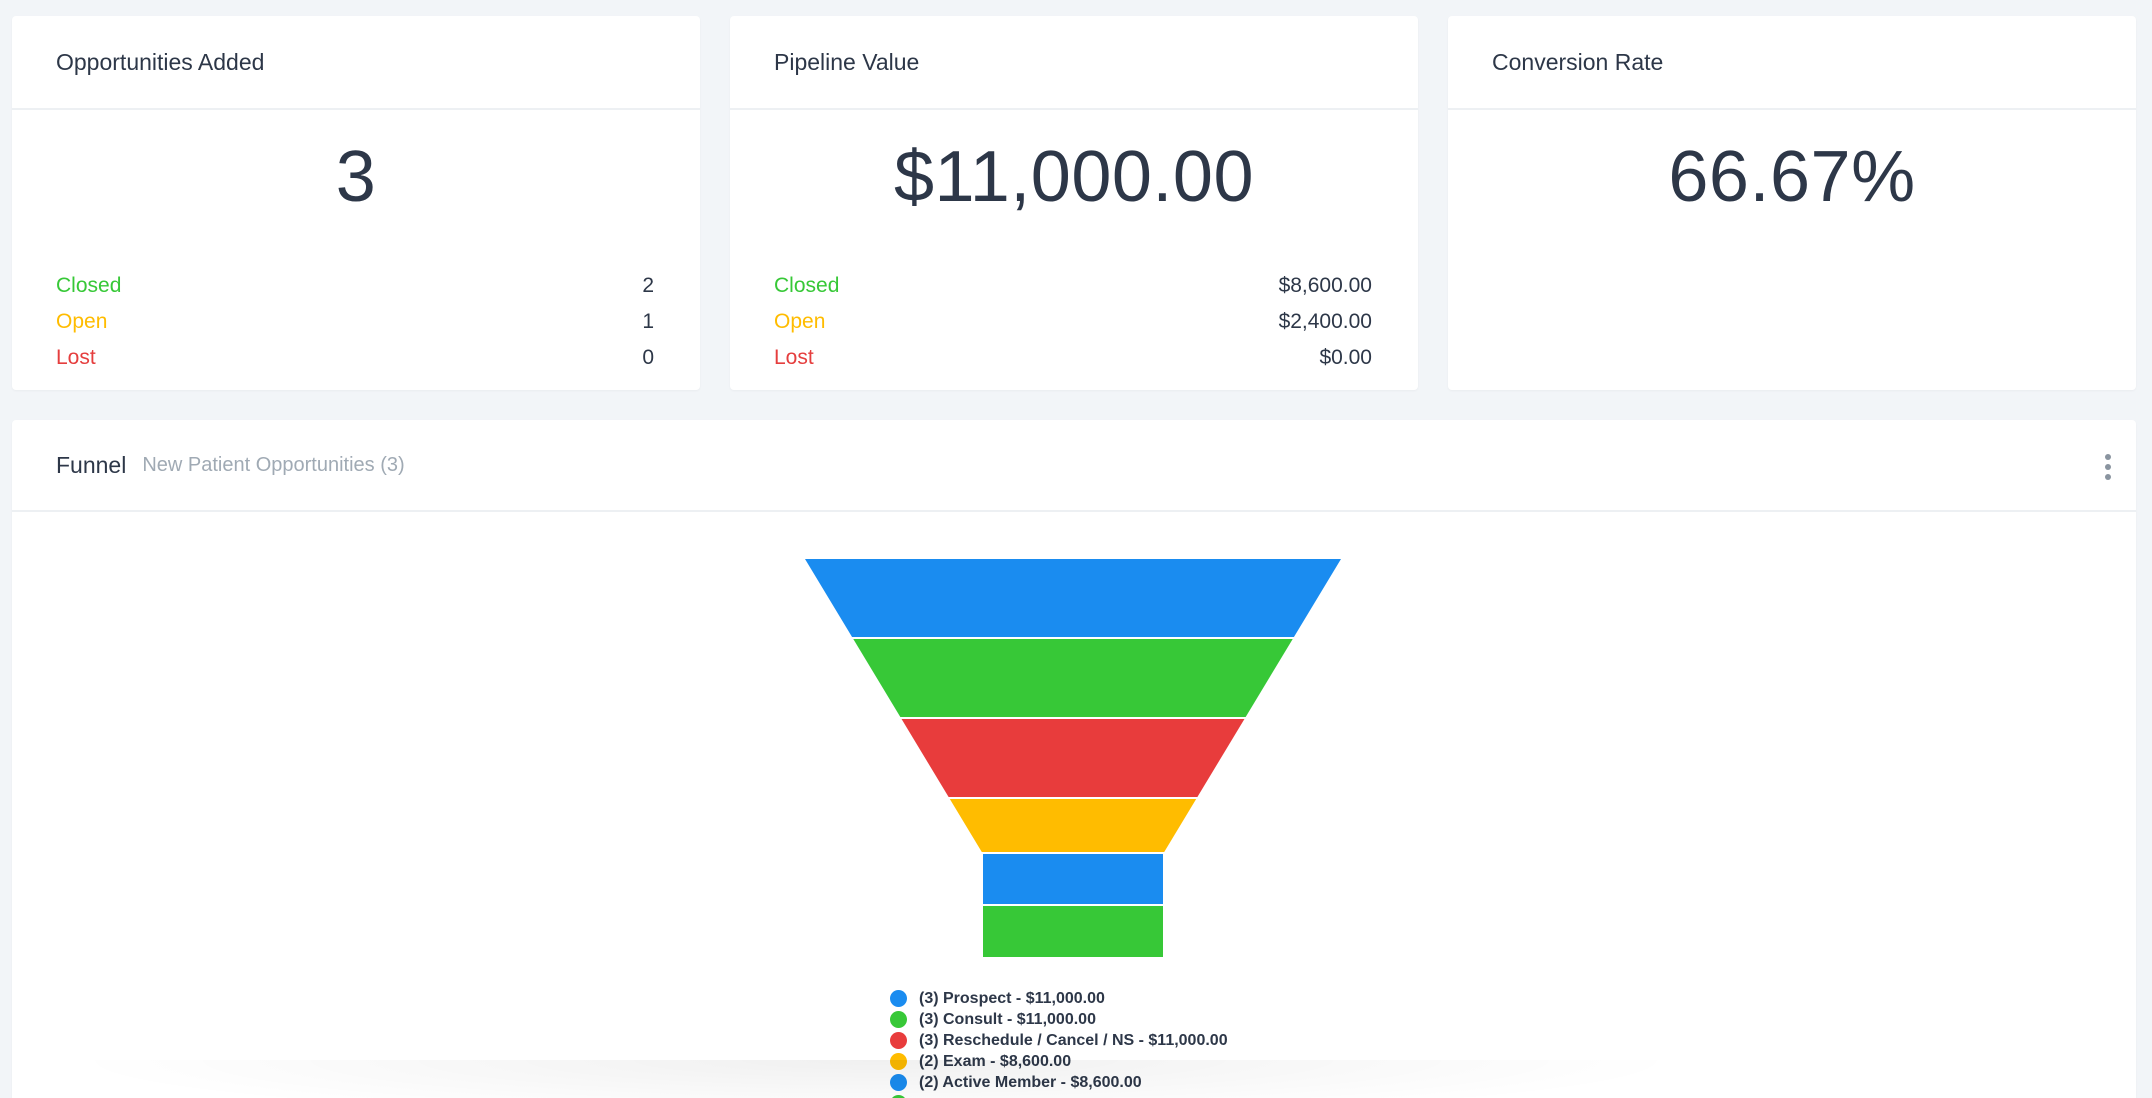  I want to click on stat-value: 0, so click(648, 357).